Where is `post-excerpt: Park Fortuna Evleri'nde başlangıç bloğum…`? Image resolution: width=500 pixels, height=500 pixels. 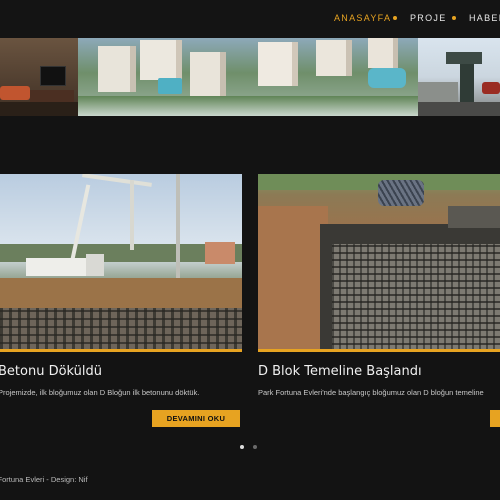
post-excerpt: Park Fortuna Evleri'nde başlangıç bloğum… is located at coordinates (371, 392).